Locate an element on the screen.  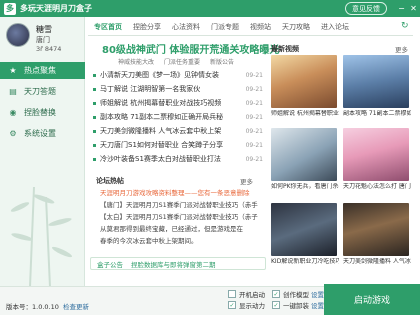
bamboo-decoration is located at coordinates (41, 236).